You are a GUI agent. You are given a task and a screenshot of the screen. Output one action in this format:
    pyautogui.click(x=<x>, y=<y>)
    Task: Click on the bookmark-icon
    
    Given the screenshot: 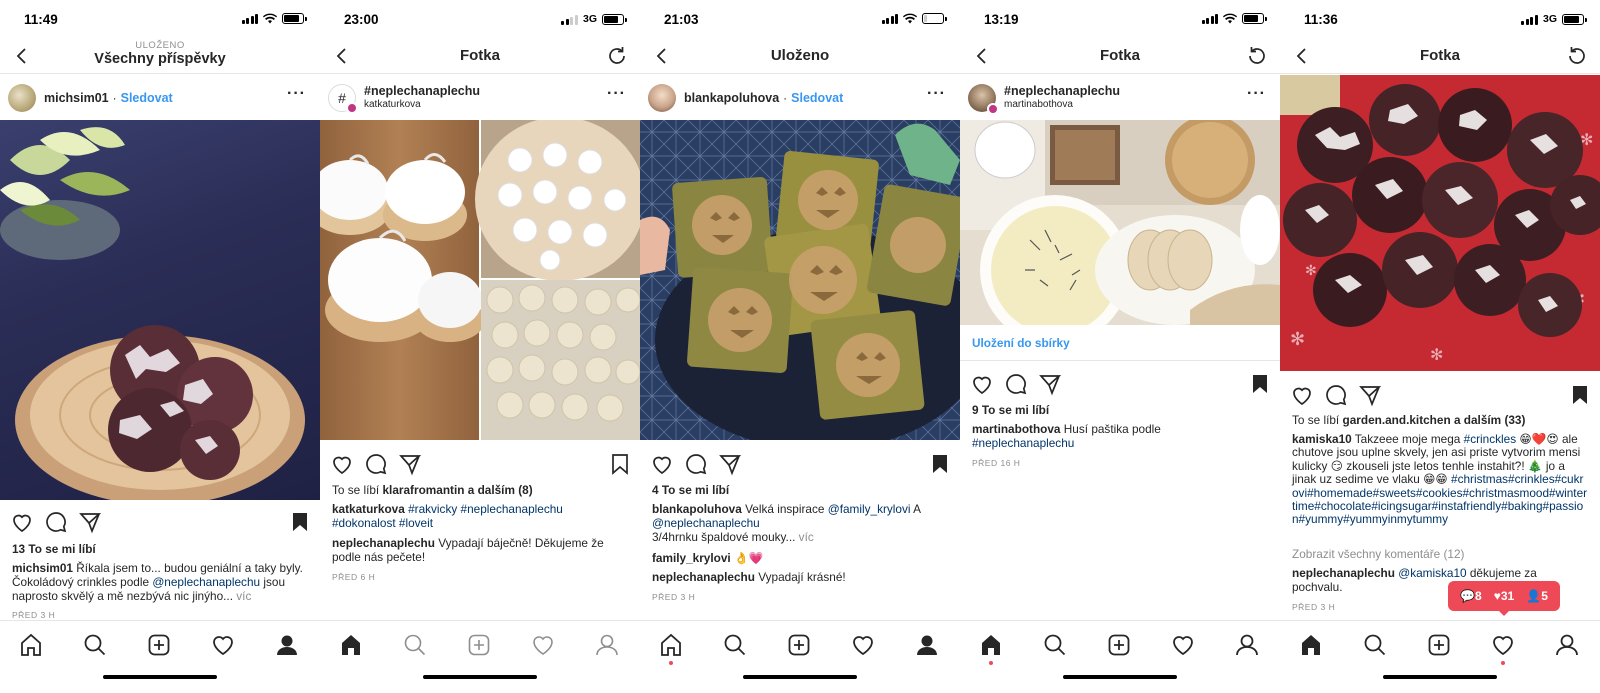 What is the action you would take?
    pyautogui.click(x=620, y=464)
    